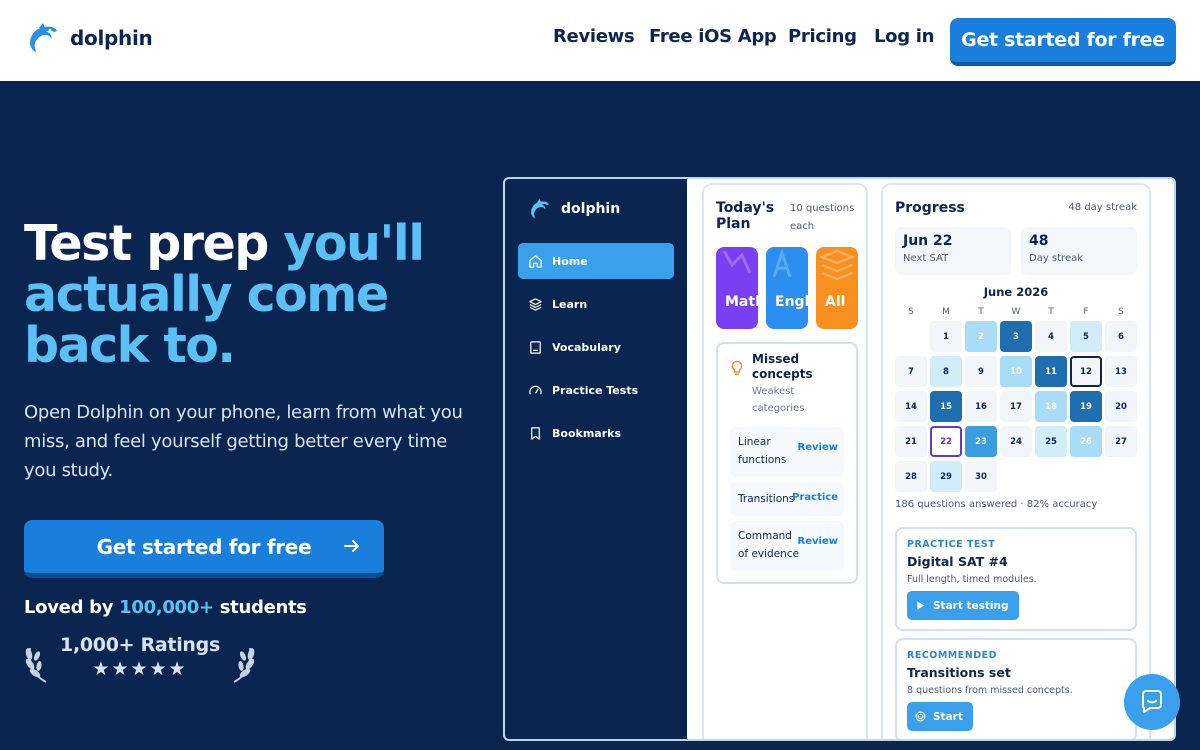 This screenshot has height=750, width=1200. Describe the element at coordinates (1121, 336) in the screenshot. I see `calendar-day: 6` at that location.